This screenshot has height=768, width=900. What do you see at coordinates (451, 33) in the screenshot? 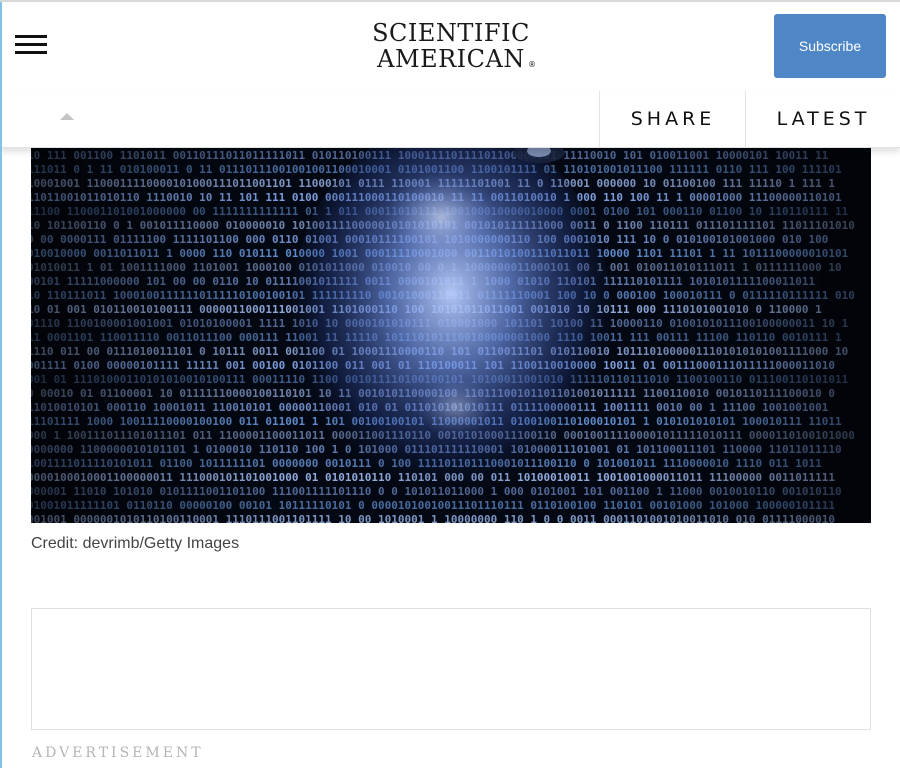
I see `logo-line-1: SCIENTIFIC` at bounding box center [451, 33].